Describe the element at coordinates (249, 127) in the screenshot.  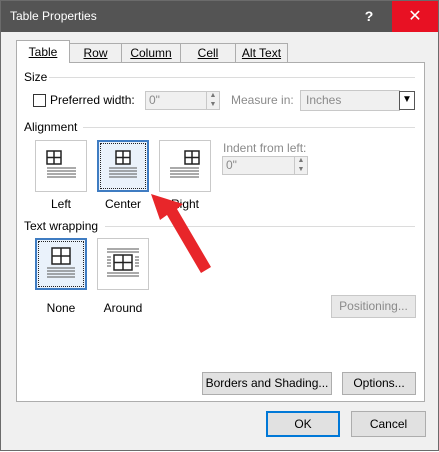
I see `alignment-divider` at that location.